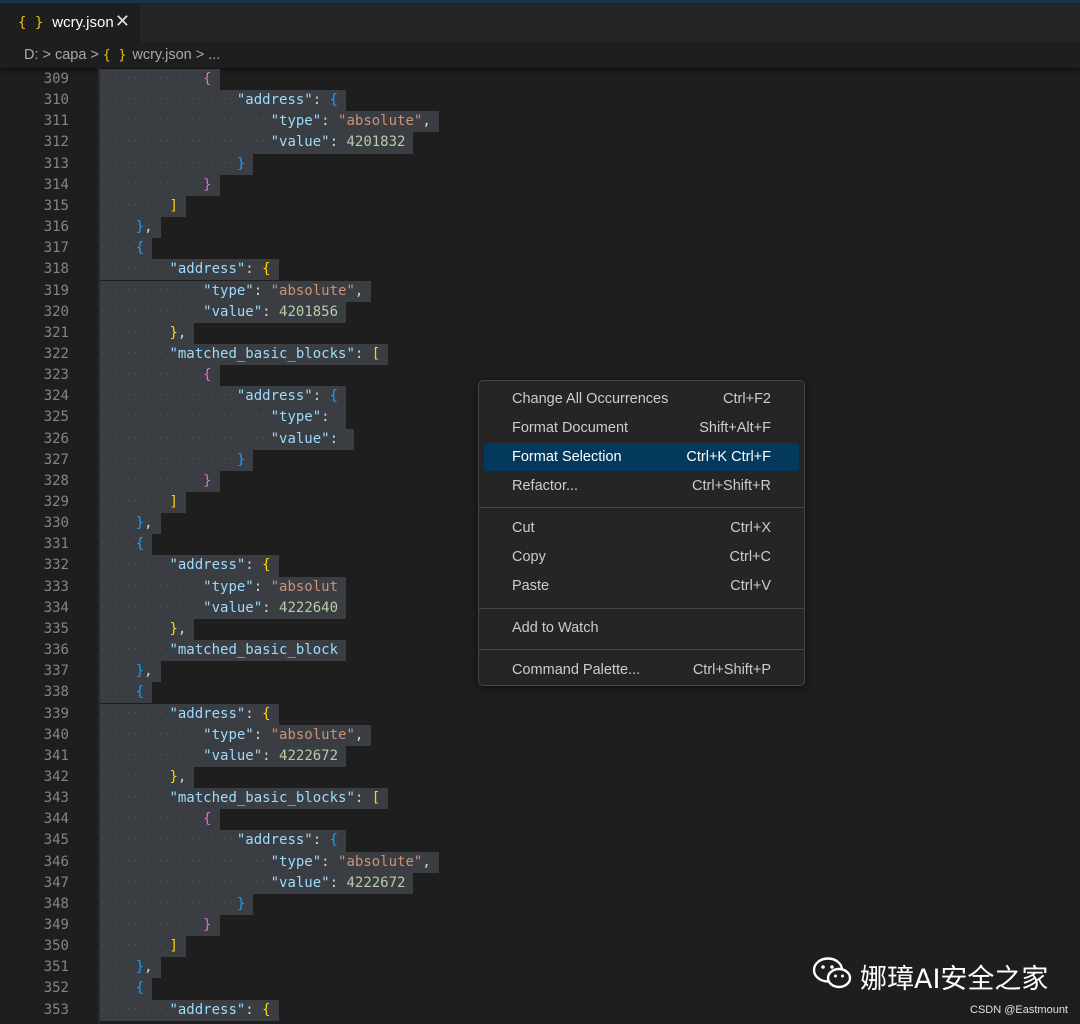 The image size is (1080, 1024). What do you see at coordinates (555, 628) in the screenshot?
I see `menu-item-label: Add to Watch` at bounding box center [555, 628].